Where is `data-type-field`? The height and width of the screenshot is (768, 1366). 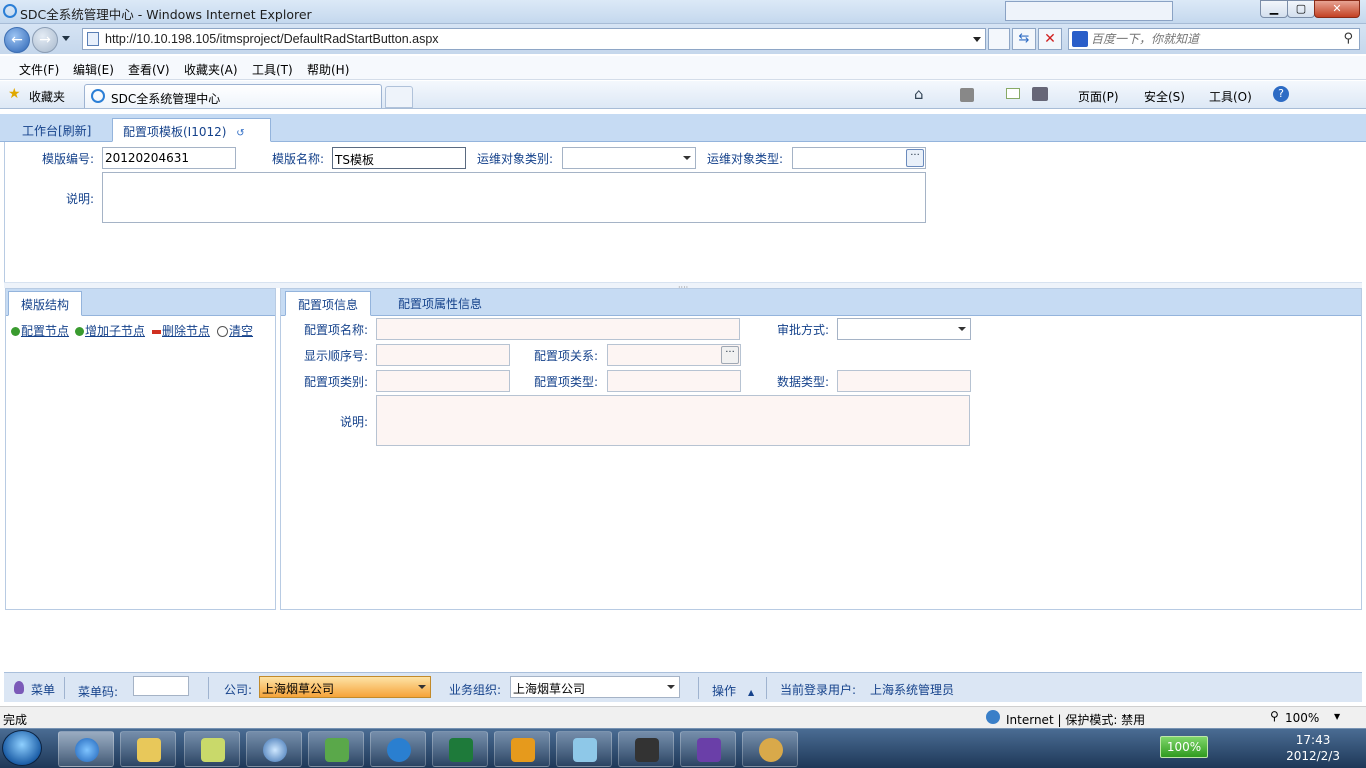 data-type-field is located at coordinates (904, 381).